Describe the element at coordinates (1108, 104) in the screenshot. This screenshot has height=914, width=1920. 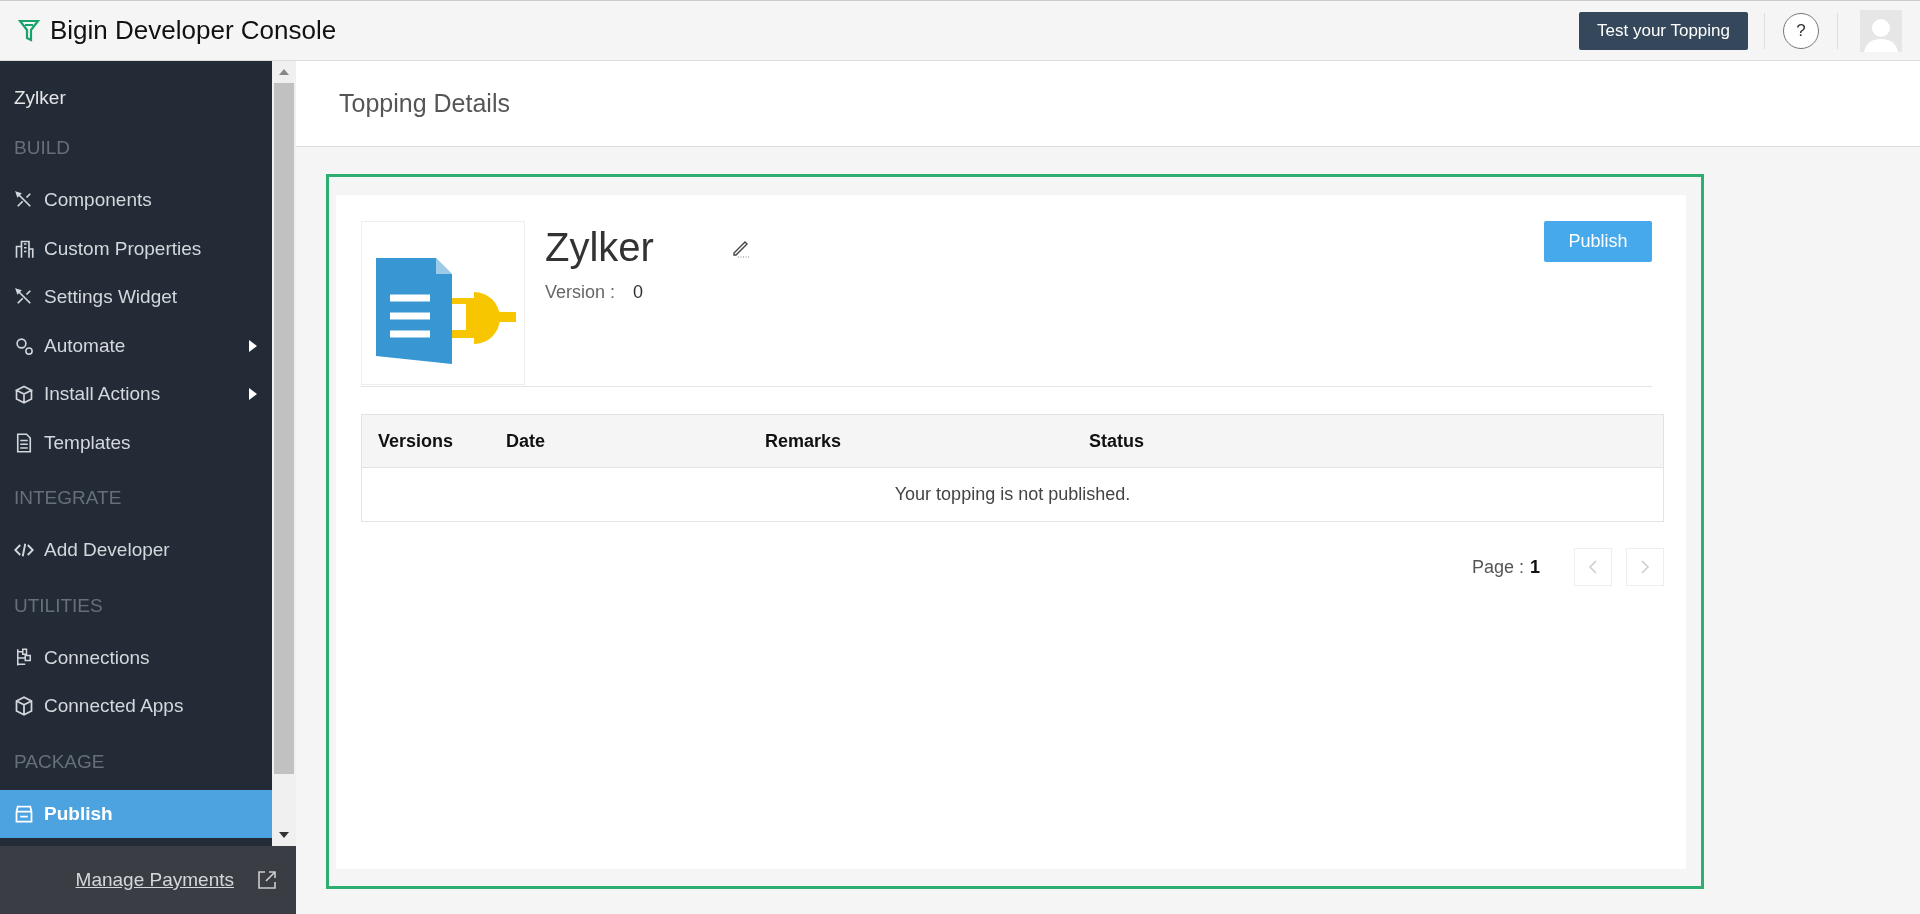
I see `page-title: Topping Details` at that location.